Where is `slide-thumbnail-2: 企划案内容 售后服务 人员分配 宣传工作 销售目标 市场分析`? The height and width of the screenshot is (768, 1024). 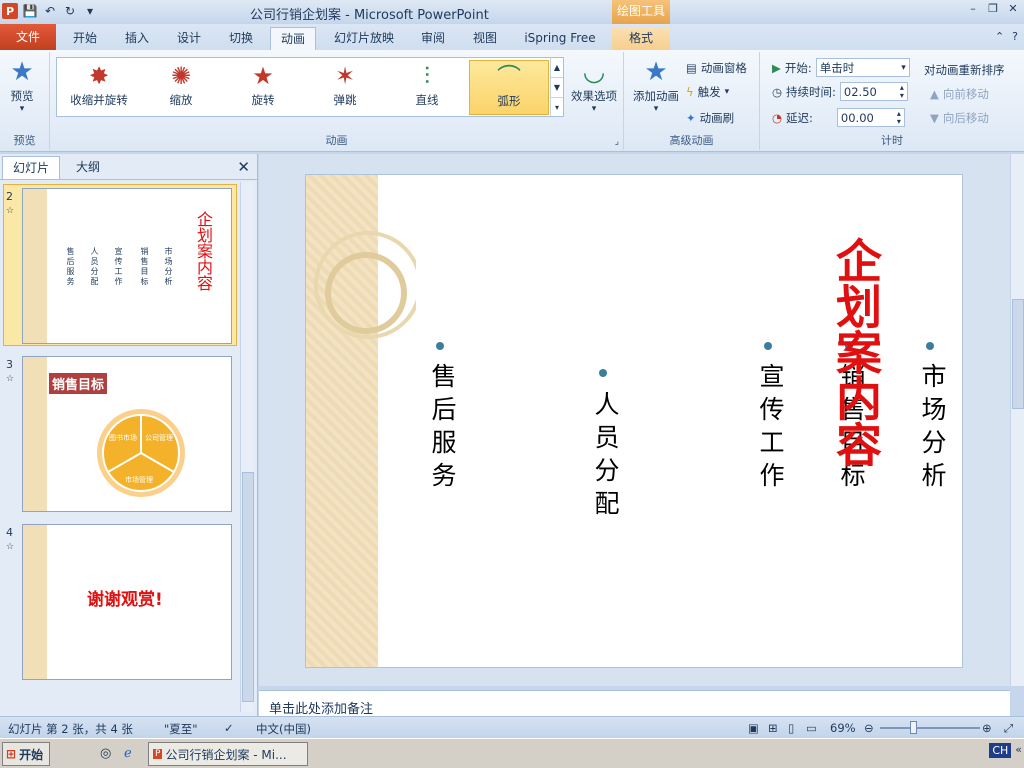 slide-thumbnail-2: 企划案内容 售后服务 人员分配 宣传工作 销售目标 市场分析 is located at coordinates (127, 266).